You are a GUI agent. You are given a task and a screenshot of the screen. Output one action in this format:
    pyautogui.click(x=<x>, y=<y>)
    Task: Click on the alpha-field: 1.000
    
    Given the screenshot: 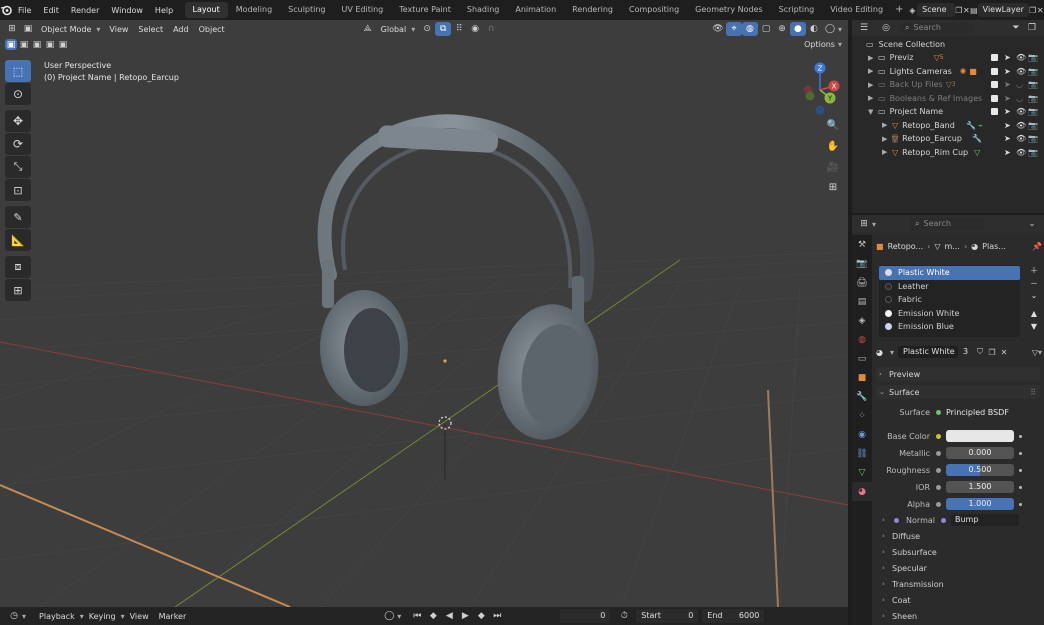 What is the action you would take?
    pyautogui.click(x=980, y=504)
    